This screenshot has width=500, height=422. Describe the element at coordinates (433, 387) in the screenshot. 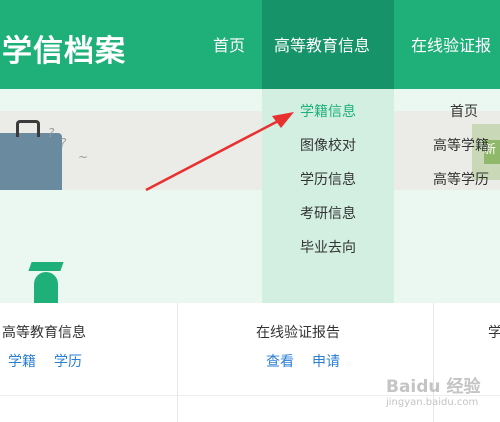

I see `watermark-text: Baidu 经验` at that location.